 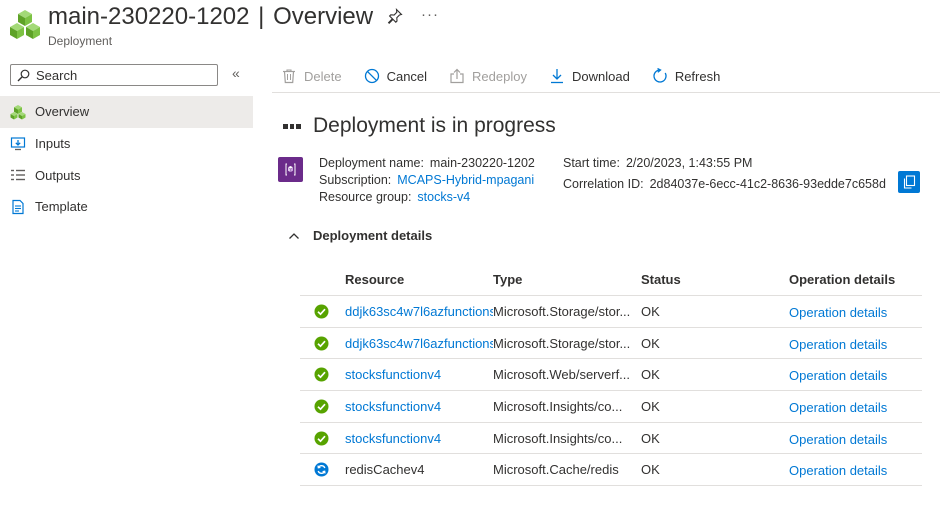 I want to click on deployment-icon, so click(x=290, y=169).